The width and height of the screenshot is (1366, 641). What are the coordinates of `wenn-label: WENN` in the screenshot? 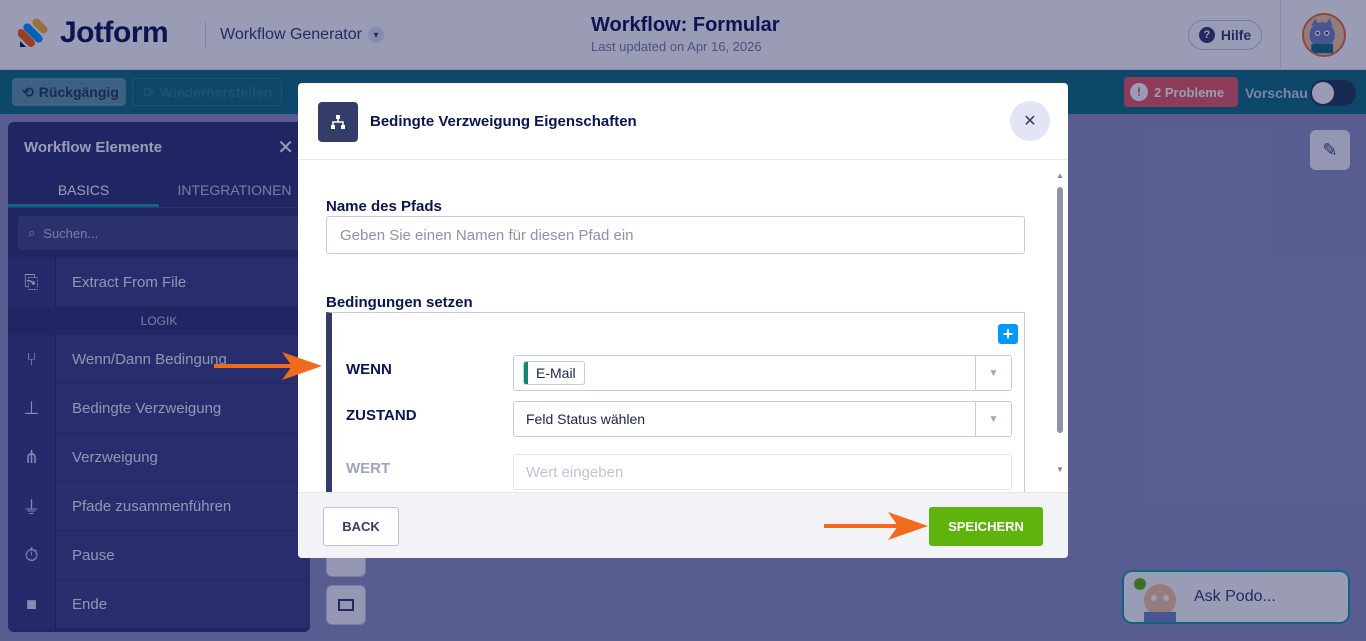 It's located at (369, 369).